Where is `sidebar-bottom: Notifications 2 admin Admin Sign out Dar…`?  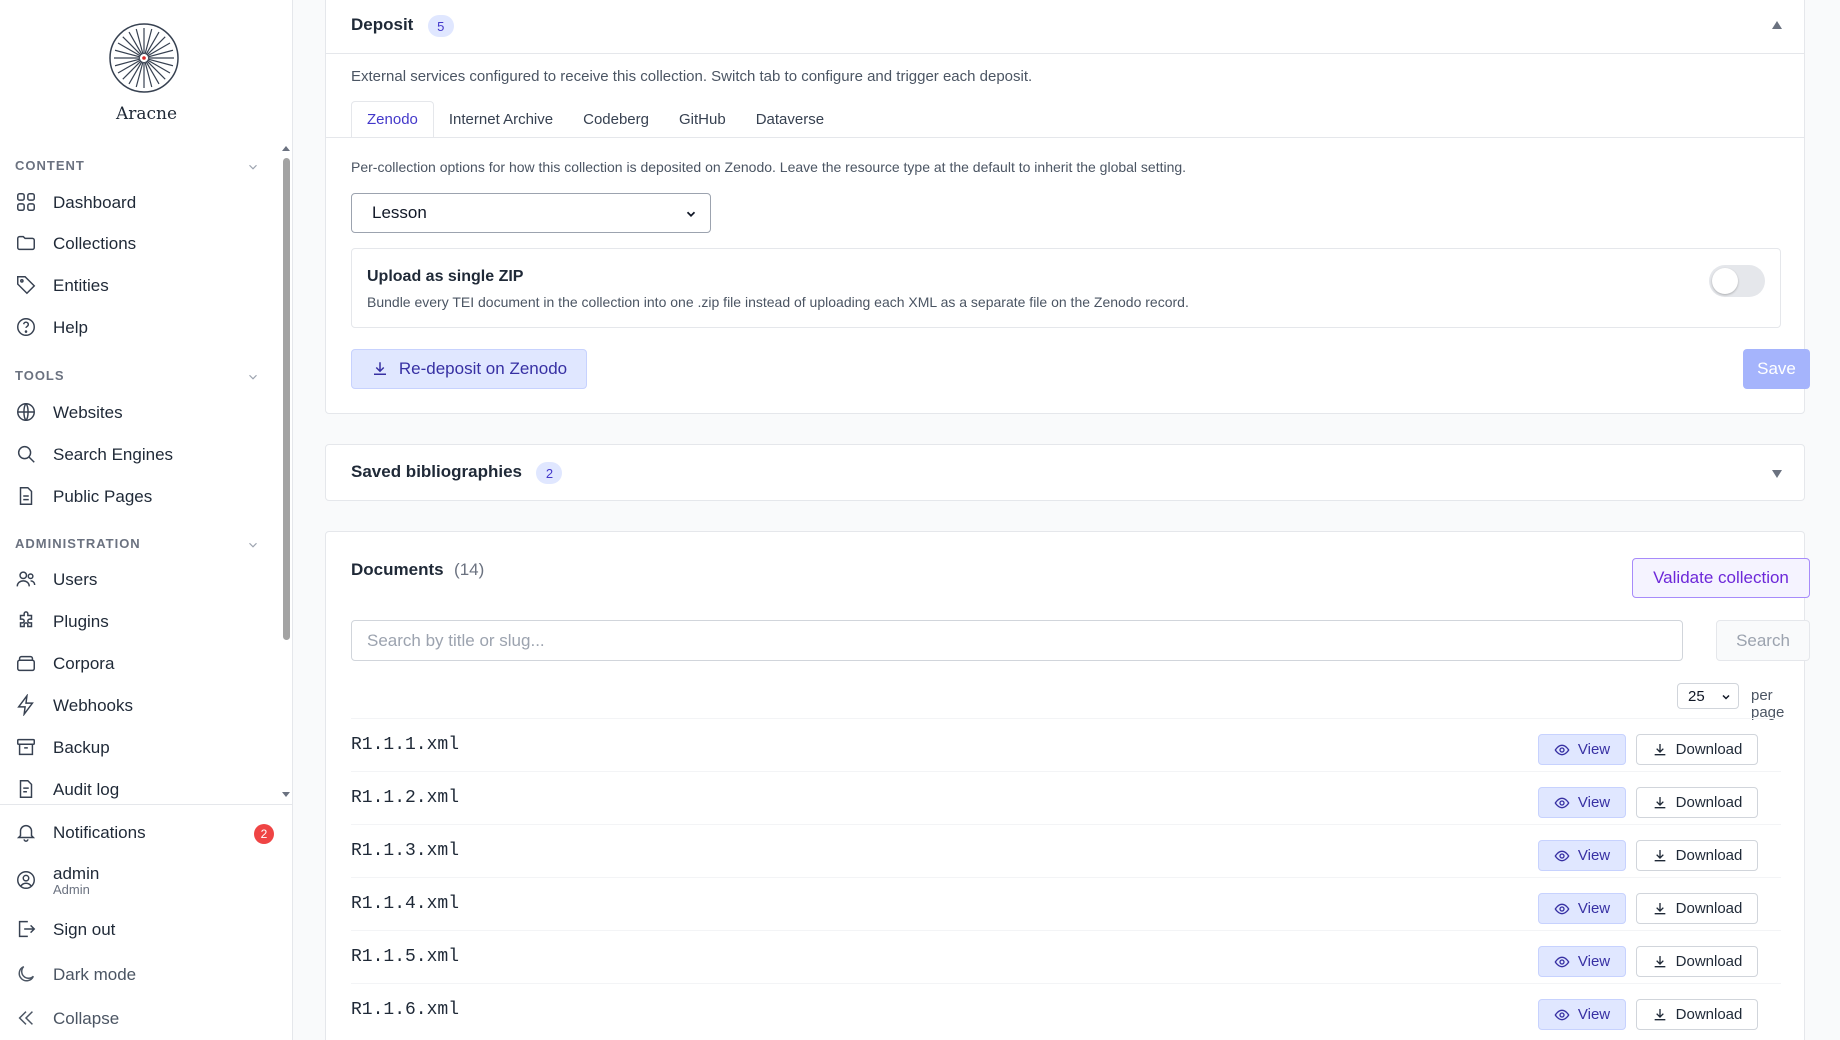 sidebar-bottom: Notifications 2 admin Admin Sign out Dar… is located at coordinates (146, 922).